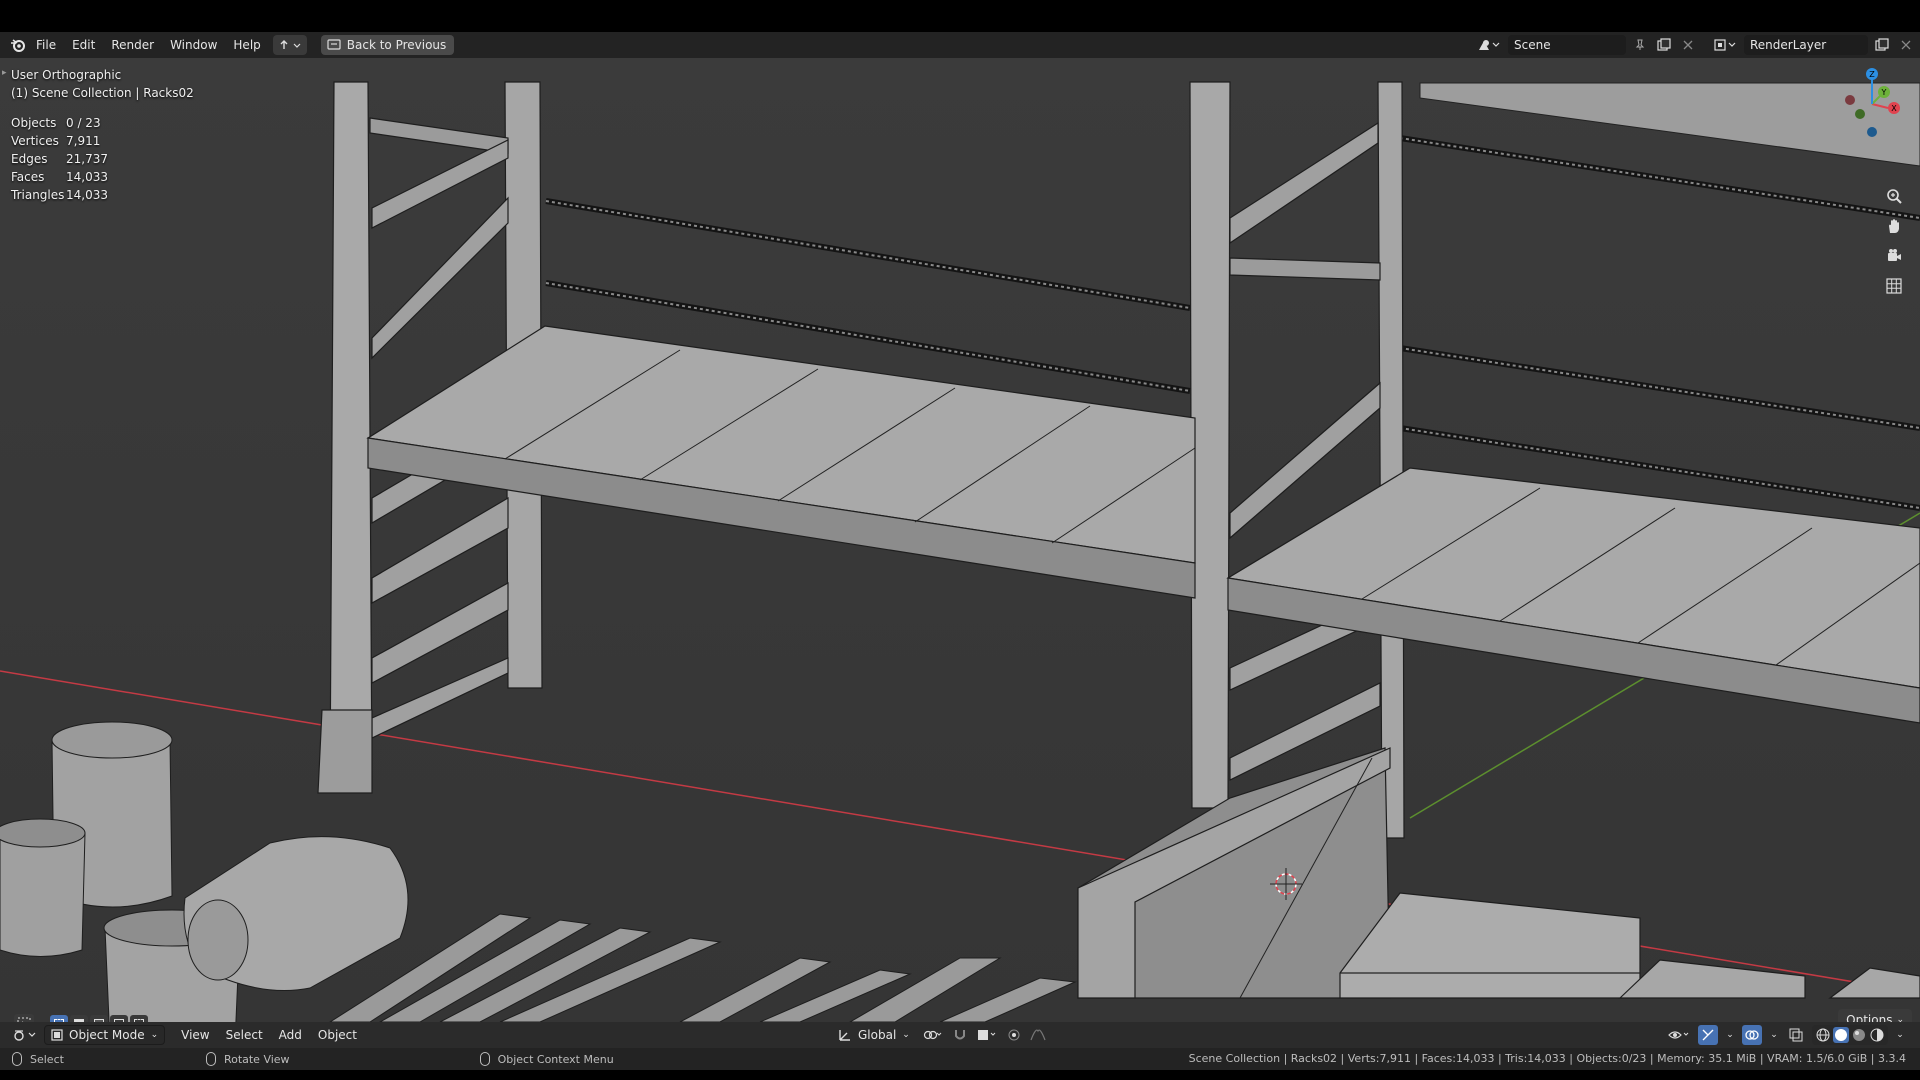 The width and height of the screenshot is (1920, 1080). Describe the element at coordinates (337, 1035) in the screenshot. I see `menu-object: Object` at that location.